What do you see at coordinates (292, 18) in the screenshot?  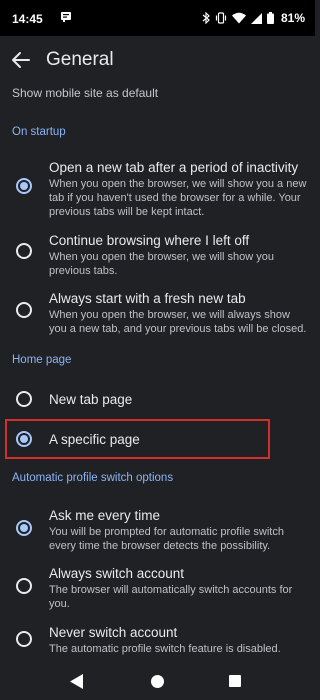 I see `battery-percentage: 81%` at bounding box center [292, 18].